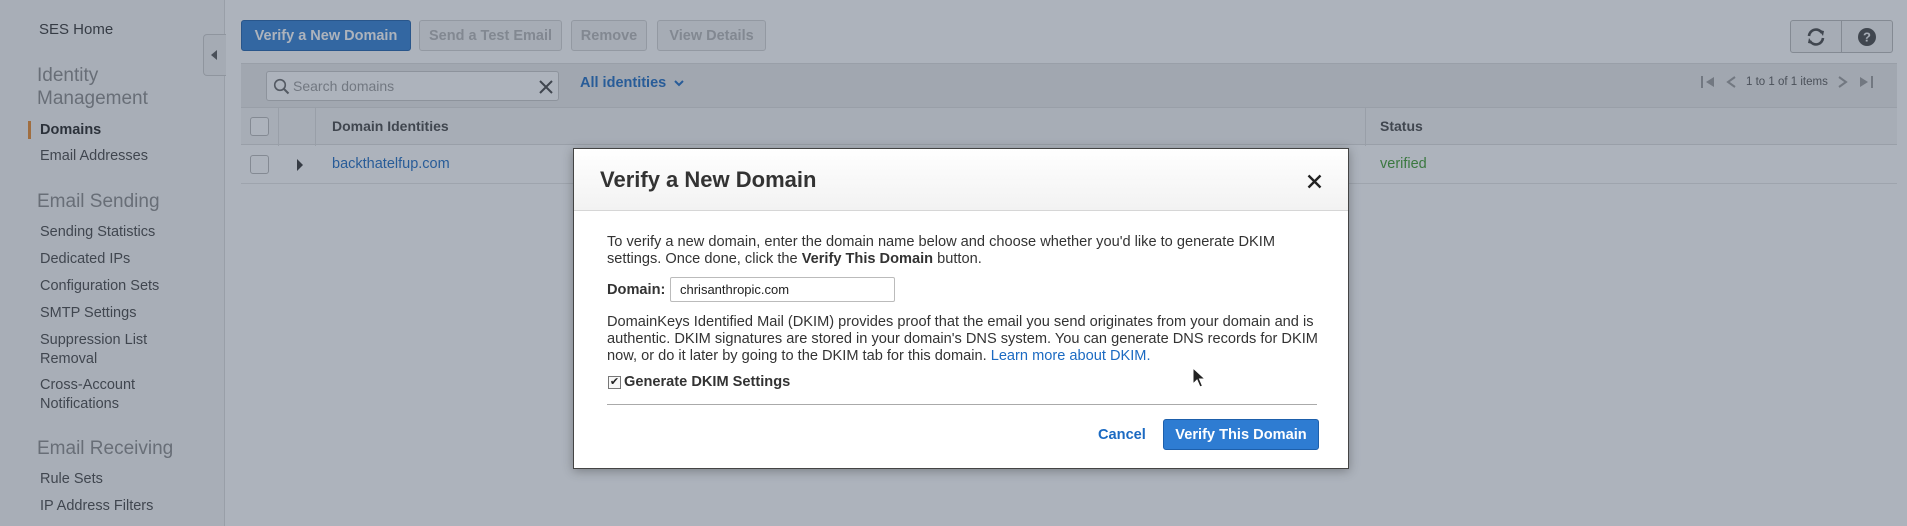 The height and width of the screenshot is (526, 1907). What do you see at coordinates (636, 290) in the screenshot?
I see `domain-label: Domain:` at bounding box center [636, 290].